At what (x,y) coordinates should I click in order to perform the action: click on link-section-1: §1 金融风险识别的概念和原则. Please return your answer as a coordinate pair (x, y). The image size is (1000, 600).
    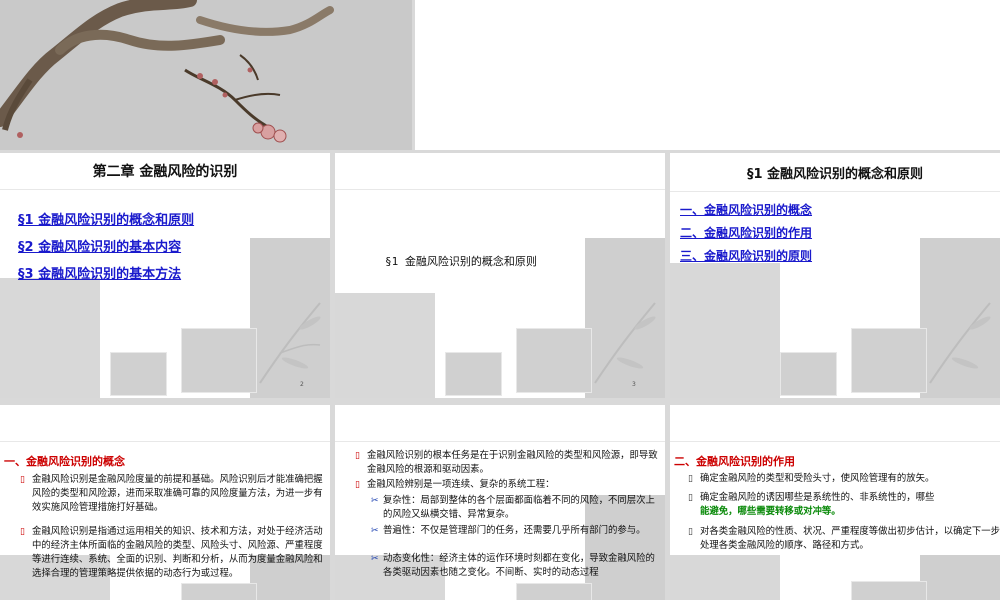
    Looking at the image, I should click on (106, 218).